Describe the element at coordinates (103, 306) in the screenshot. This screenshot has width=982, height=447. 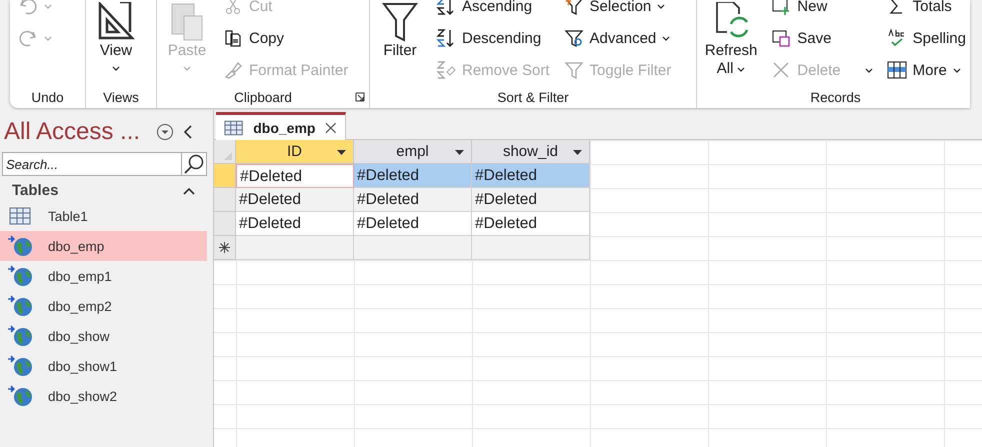
I see `table-item: dbo_emp2` at that location.